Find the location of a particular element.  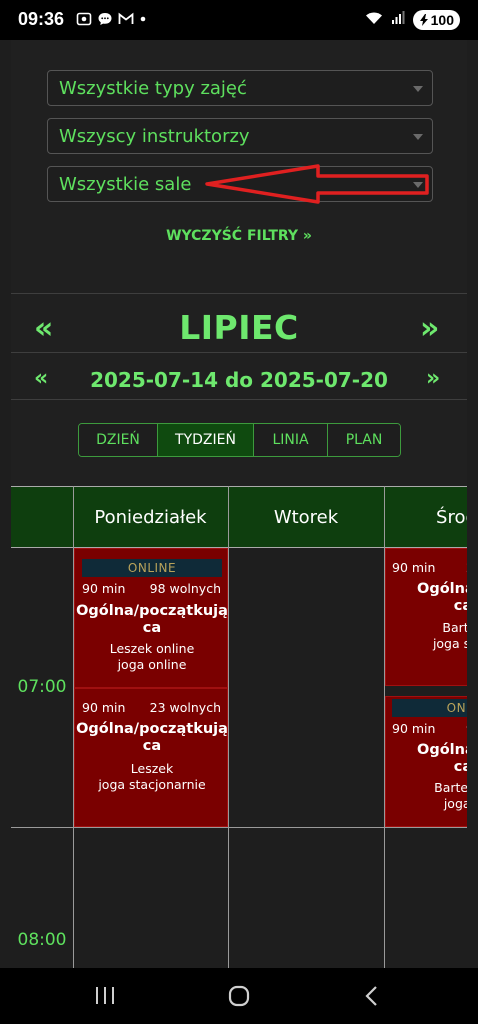

event-spots: 23 wolnych is located at coordinates (185, 707).